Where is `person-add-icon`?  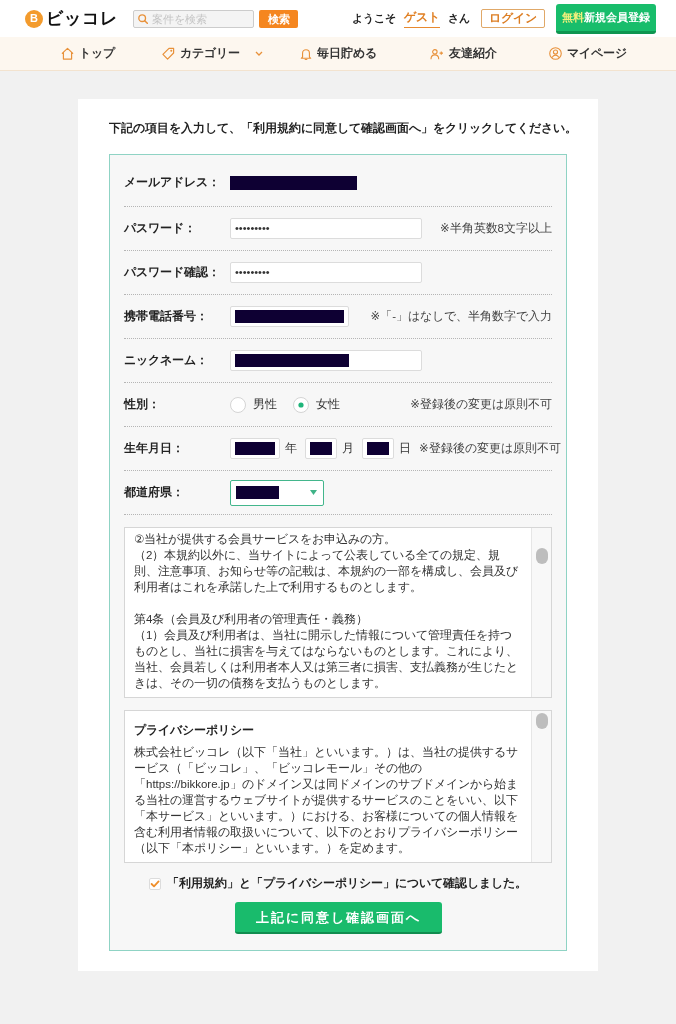
person-add-icon is located at coordinates (436, 53).